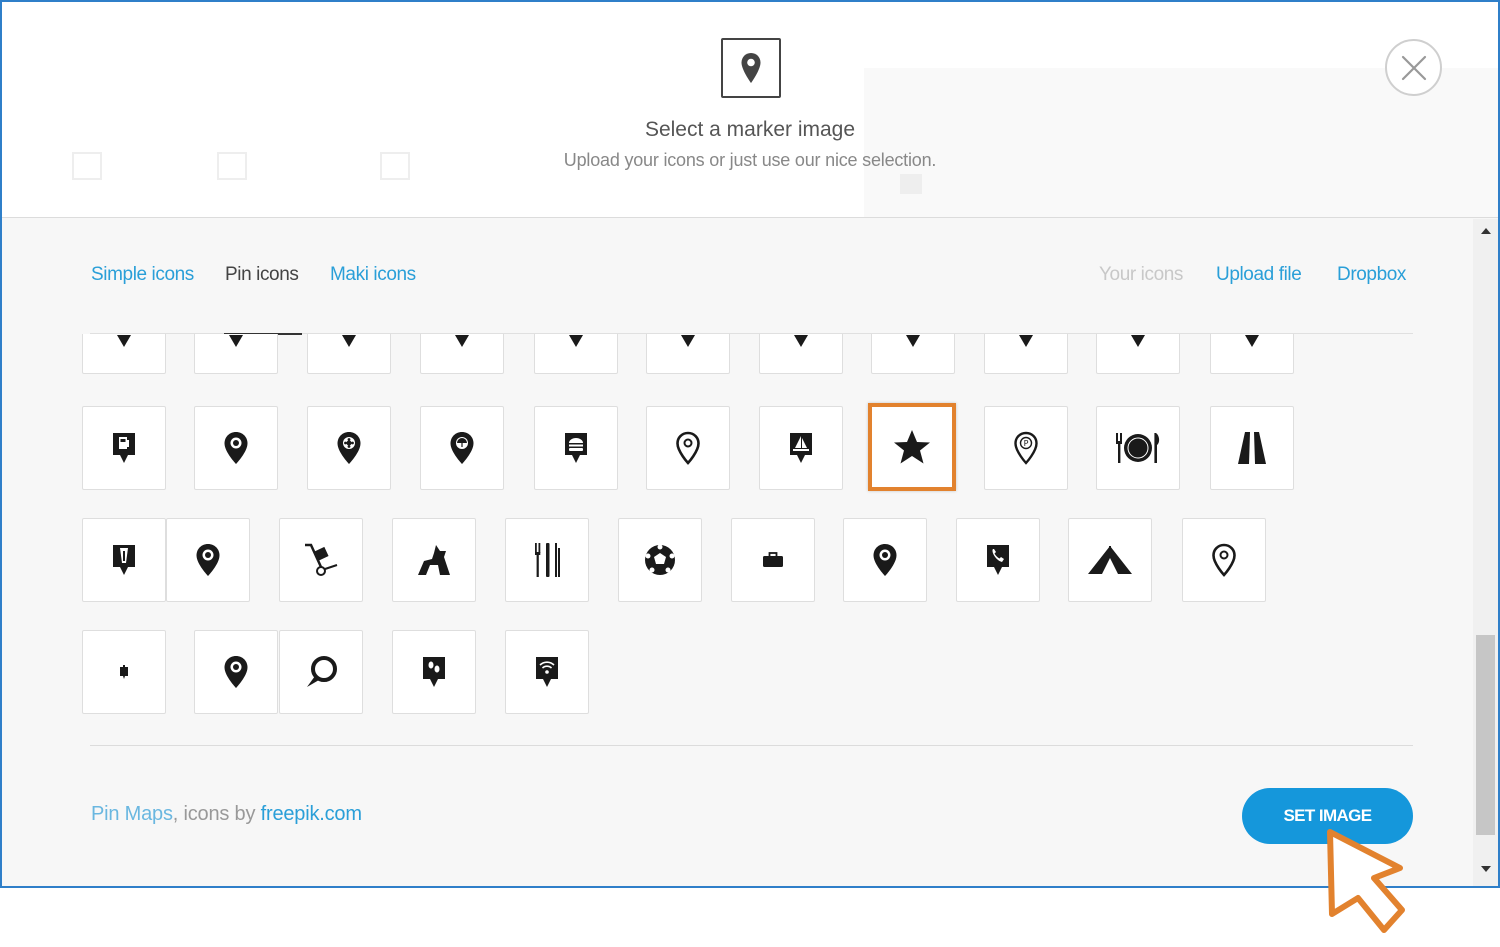 The image size is (1500, 947). What do you see at coordinates (1485, 735) in the screenshot?
I see `scroll-thumb` at bounding box center [1485, 735].